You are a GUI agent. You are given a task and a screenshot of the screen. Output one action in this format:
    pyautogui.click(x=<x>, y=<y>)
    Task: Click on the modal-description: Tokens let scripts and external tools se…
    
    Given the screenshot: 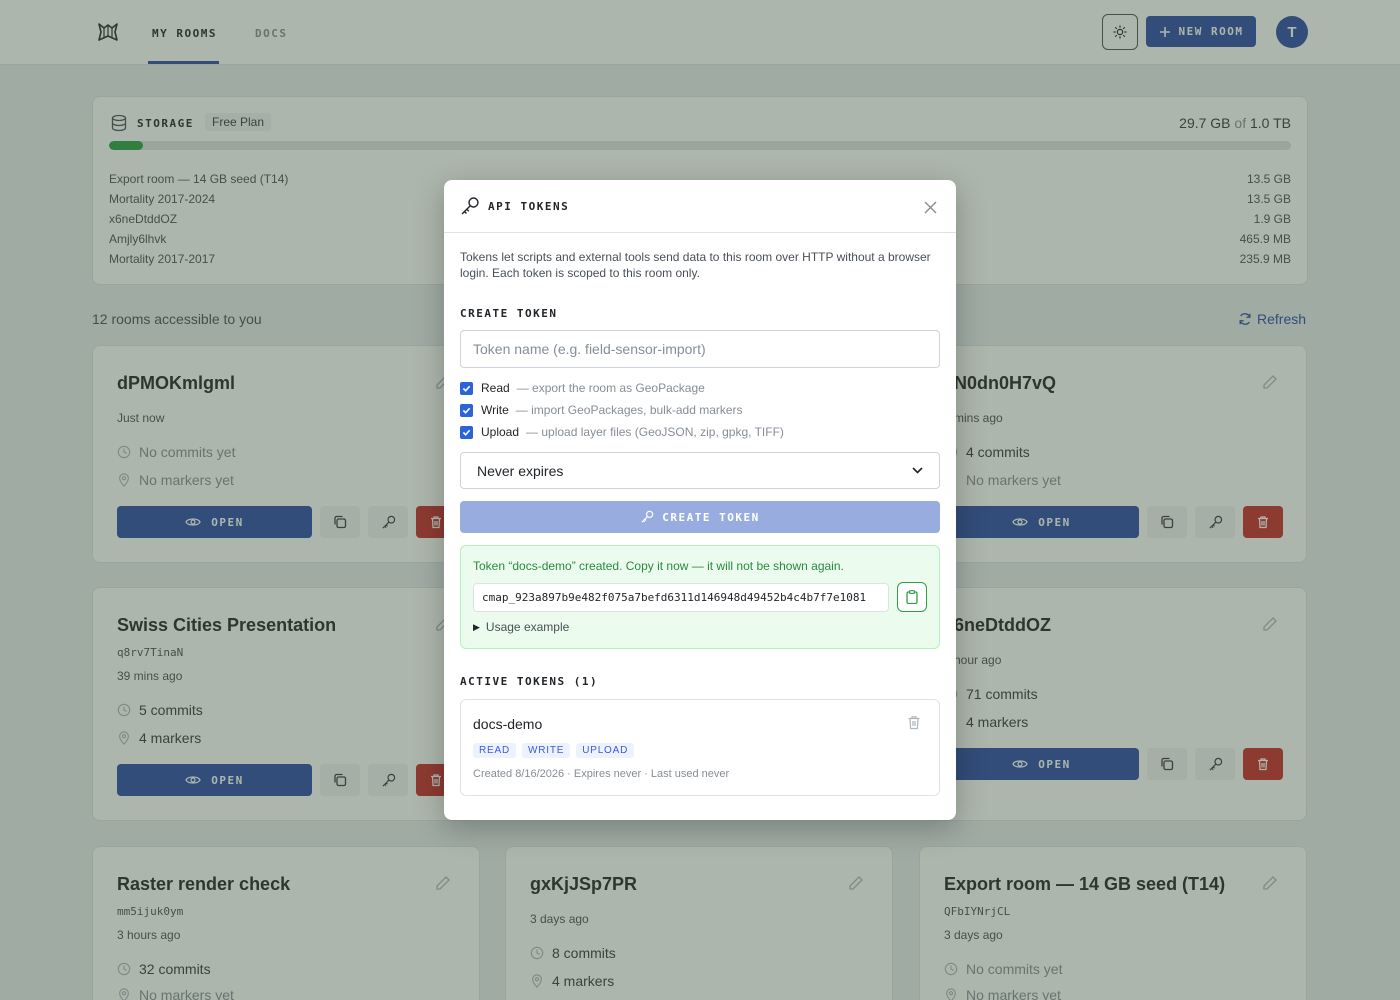 What is the action you would take?
    pyautogui.click(x=695, y=265)
    